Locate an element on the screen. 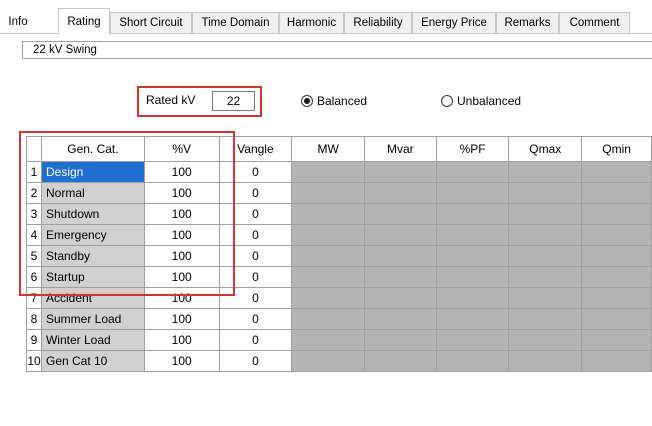 The width and height of the screenshot is (652, 426). tab-reliability: Reliability is located at coordinates (378, 22).